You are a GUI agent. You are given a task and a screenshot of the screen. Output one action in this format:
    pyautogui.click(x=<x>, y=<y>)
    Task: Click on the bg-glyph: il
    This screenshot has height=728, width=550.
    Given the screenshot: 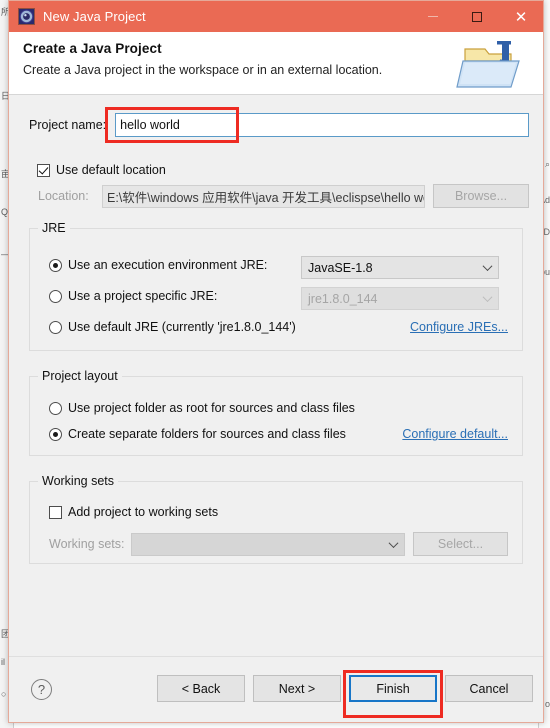 What is the action you would take?
    pyautogui.click(x=3, y=662)
    